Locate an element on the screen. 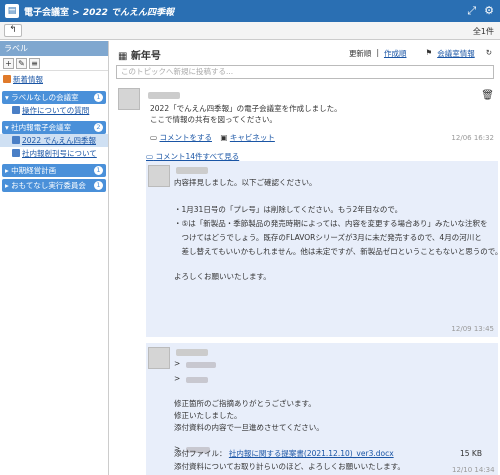 This screenshot has height=475, width=500. comment-action: コメントをする is located at coordinates (185, 137).